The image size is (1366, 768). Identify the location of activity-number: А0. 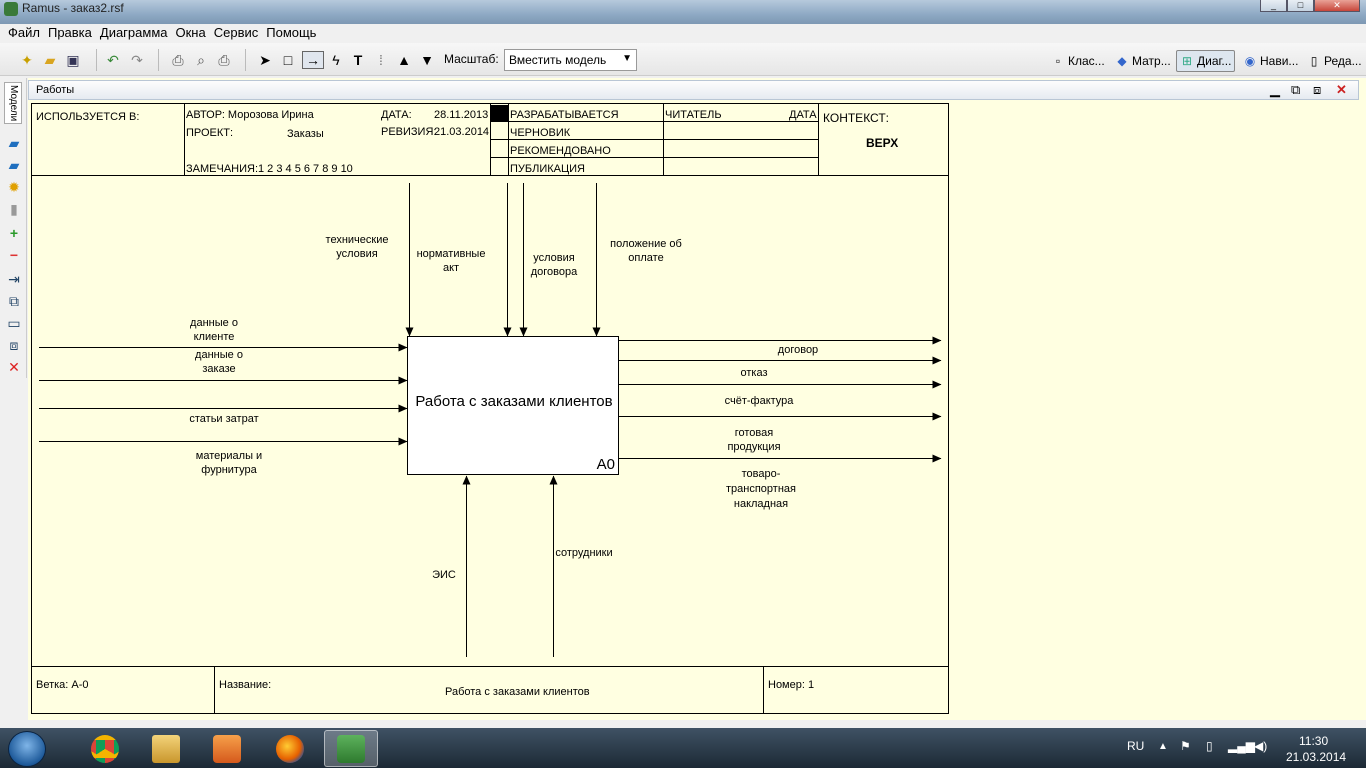
(605, 464).